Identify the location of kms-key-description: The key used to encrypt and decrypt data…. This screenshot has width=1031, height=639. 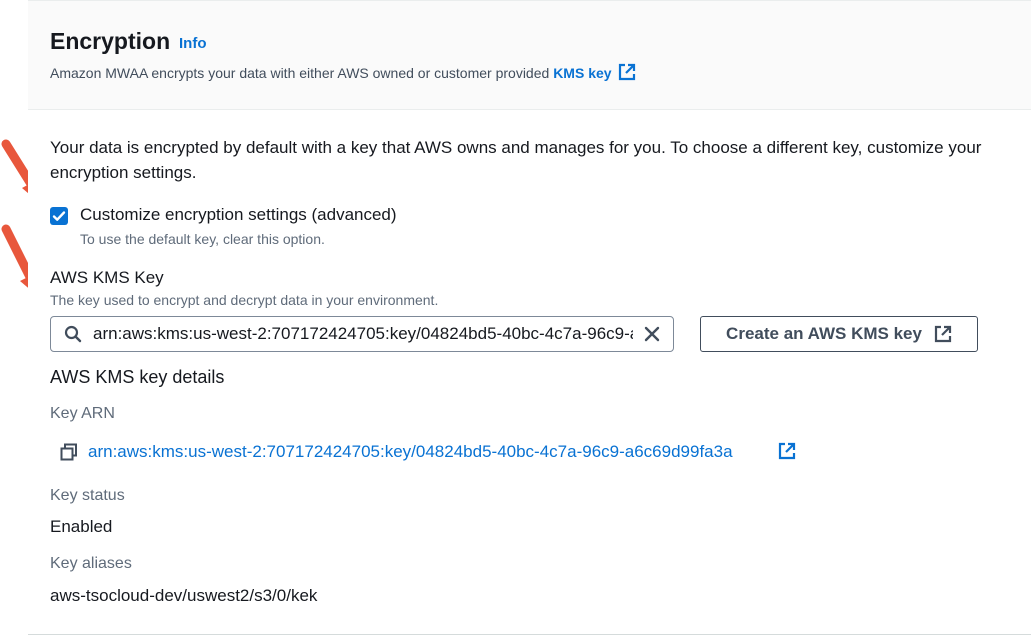
(244, 300).